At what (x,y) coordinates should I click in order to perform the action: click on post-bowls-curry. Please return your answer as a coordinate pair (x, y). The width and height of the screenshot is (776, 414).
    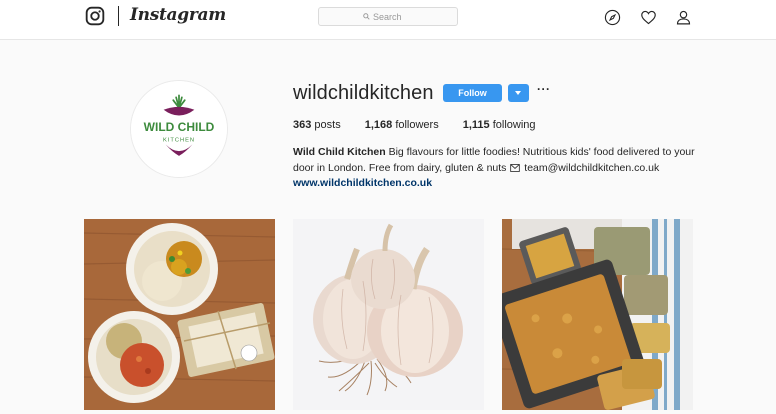
    Looking at the image, I should click on (179, 314).